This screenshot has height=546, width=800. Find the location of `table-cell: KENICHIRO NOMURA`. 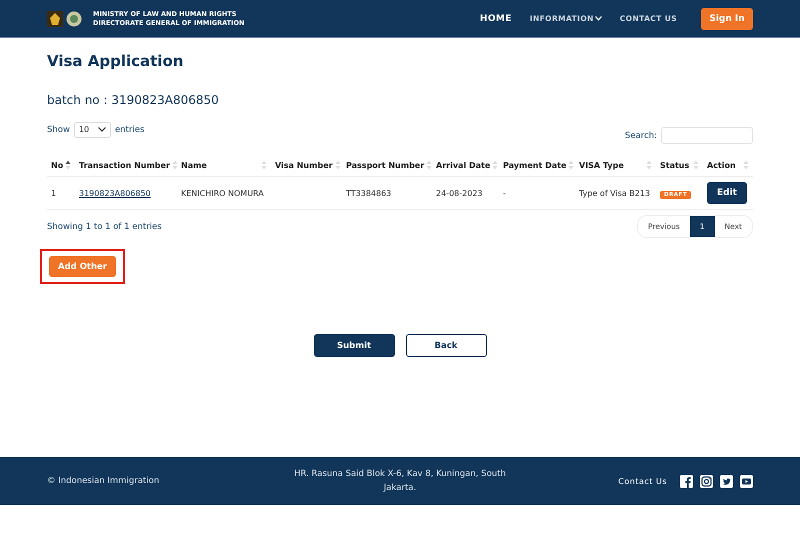

table-cell: KENICHIRO NOMURA is located at coordinates (224, 193).